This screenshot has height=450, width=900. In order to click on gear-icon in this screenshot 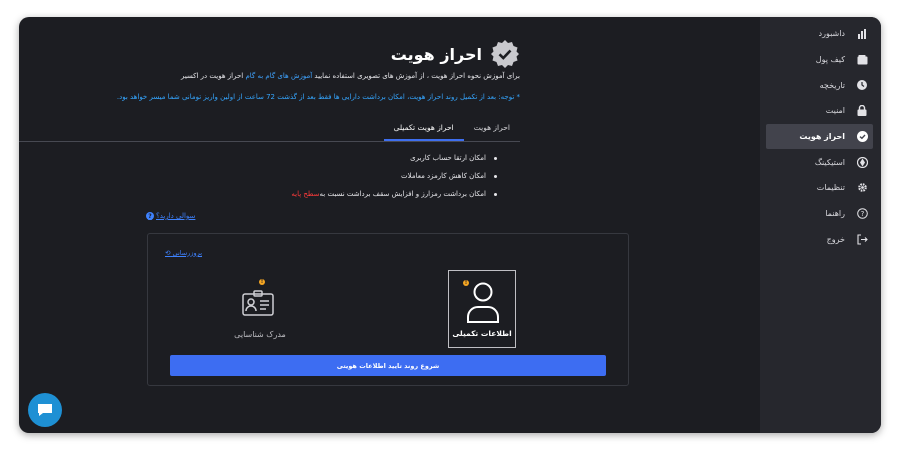, I will do `click(862, 188)`.